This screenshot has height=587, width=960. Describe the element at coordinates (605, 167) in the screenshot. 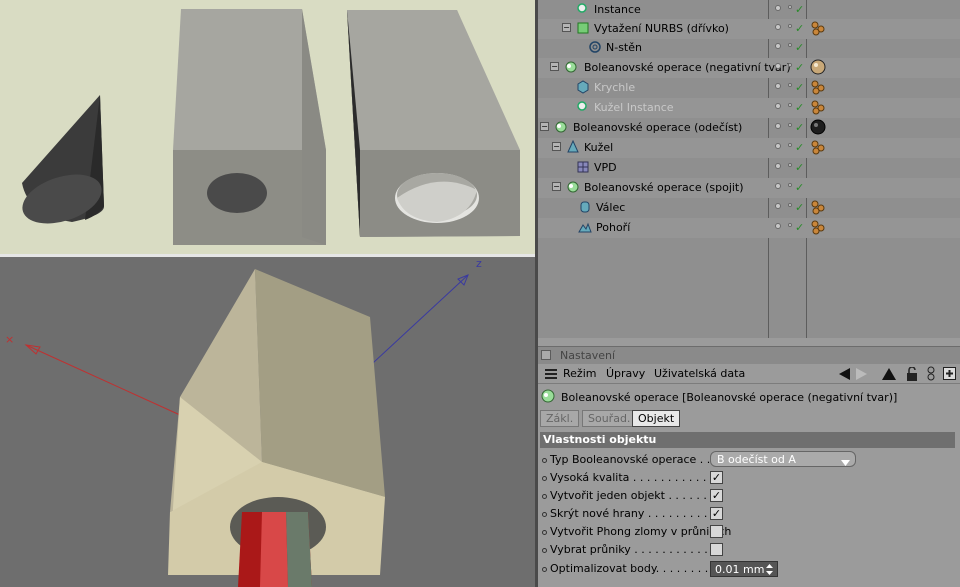

I see `object-label: VPD` at that location.